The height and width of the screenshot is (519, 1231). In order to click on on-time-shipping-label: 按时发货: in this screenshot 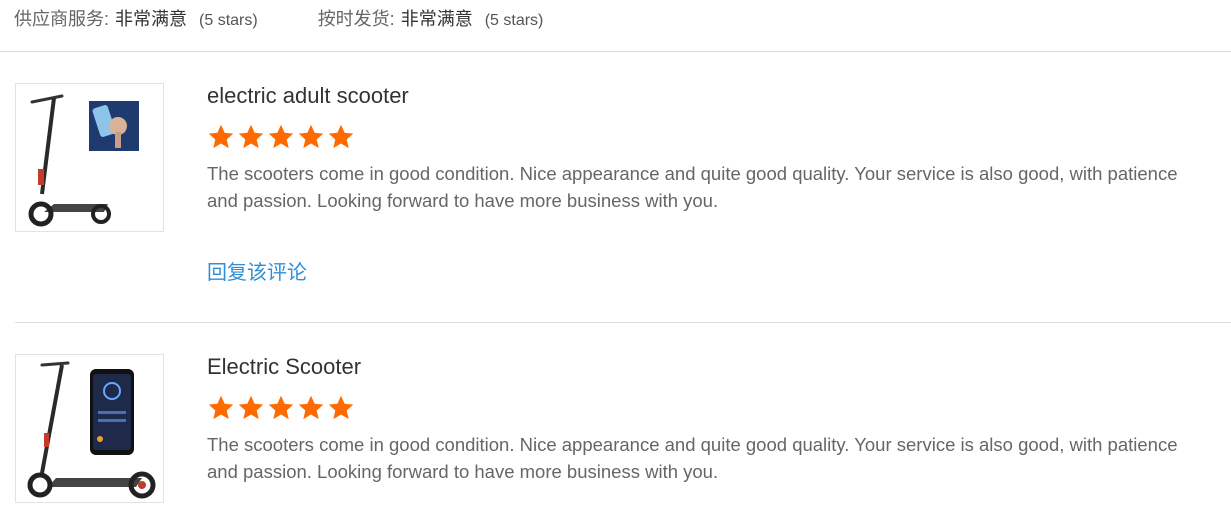, I will do `click(356, 19)`.